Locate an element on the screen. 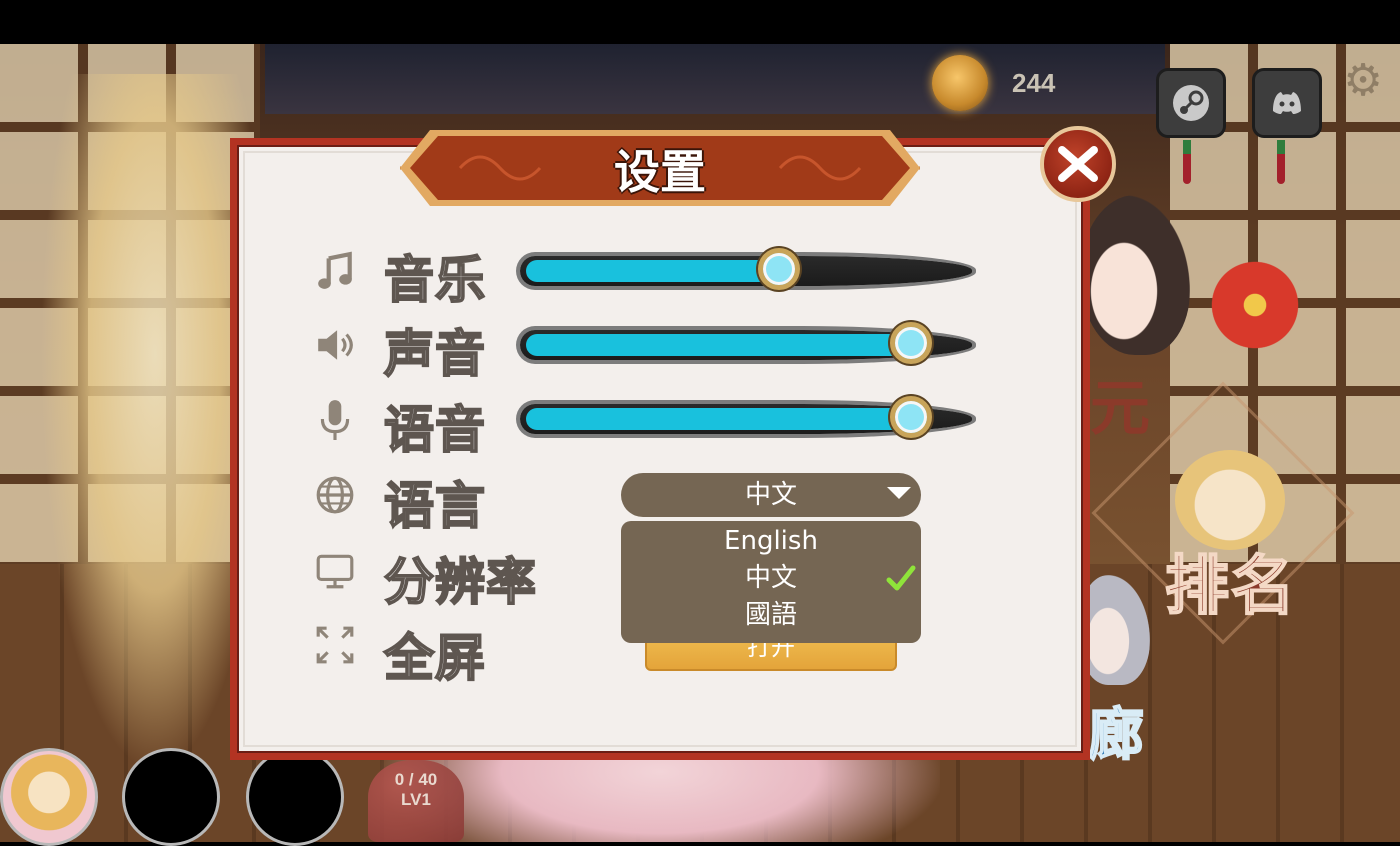  affection-value: 0 / 40 is located at coordinates (416, 779).